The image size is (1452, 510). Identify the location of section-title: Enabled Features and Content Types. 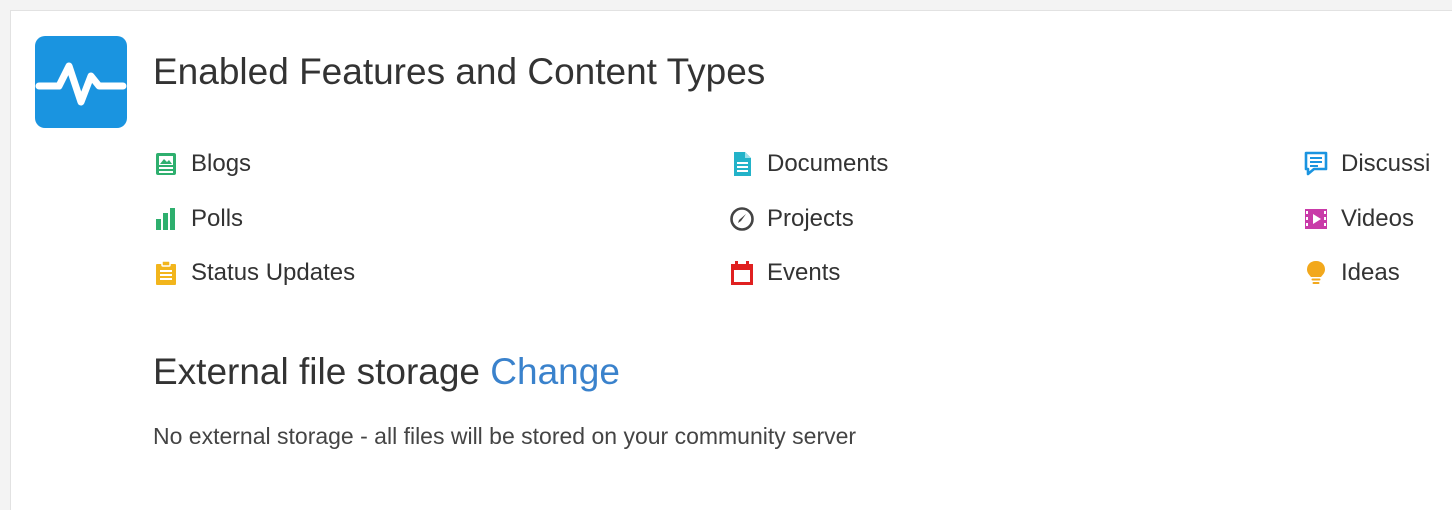
(459, 71).